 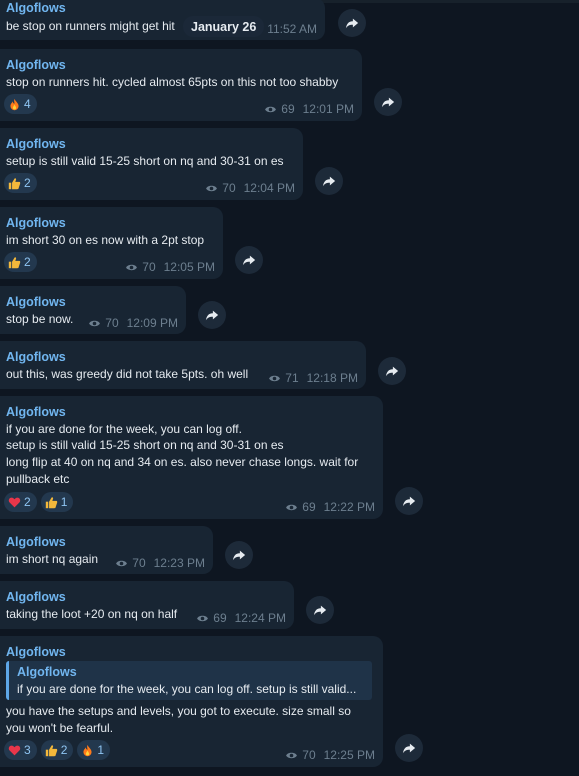 What do you see at coordinates (328, 109) in the screenshot?
I see `message-time: 12:01 PM` at bounding box center [328, 109].